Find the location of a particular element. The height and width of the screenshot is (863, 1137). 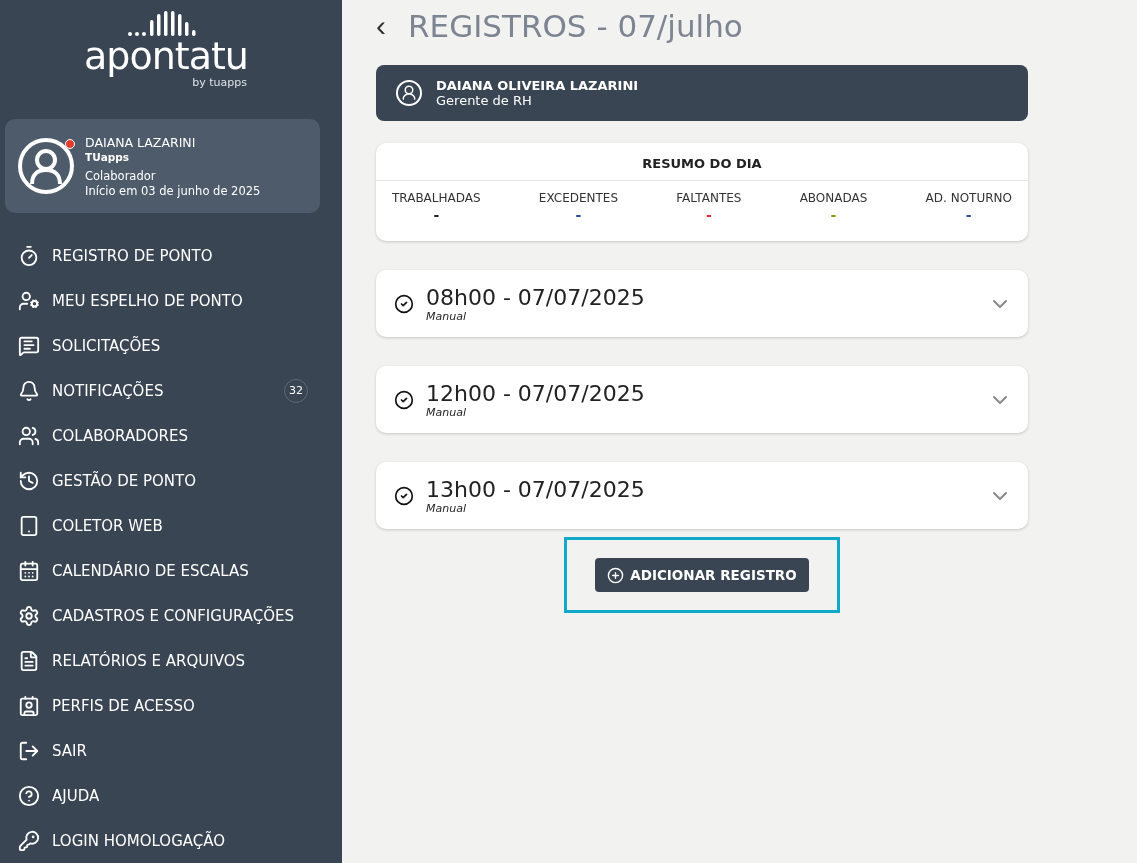

sidebar-item: SAIR is located at coordinates (171, 750).